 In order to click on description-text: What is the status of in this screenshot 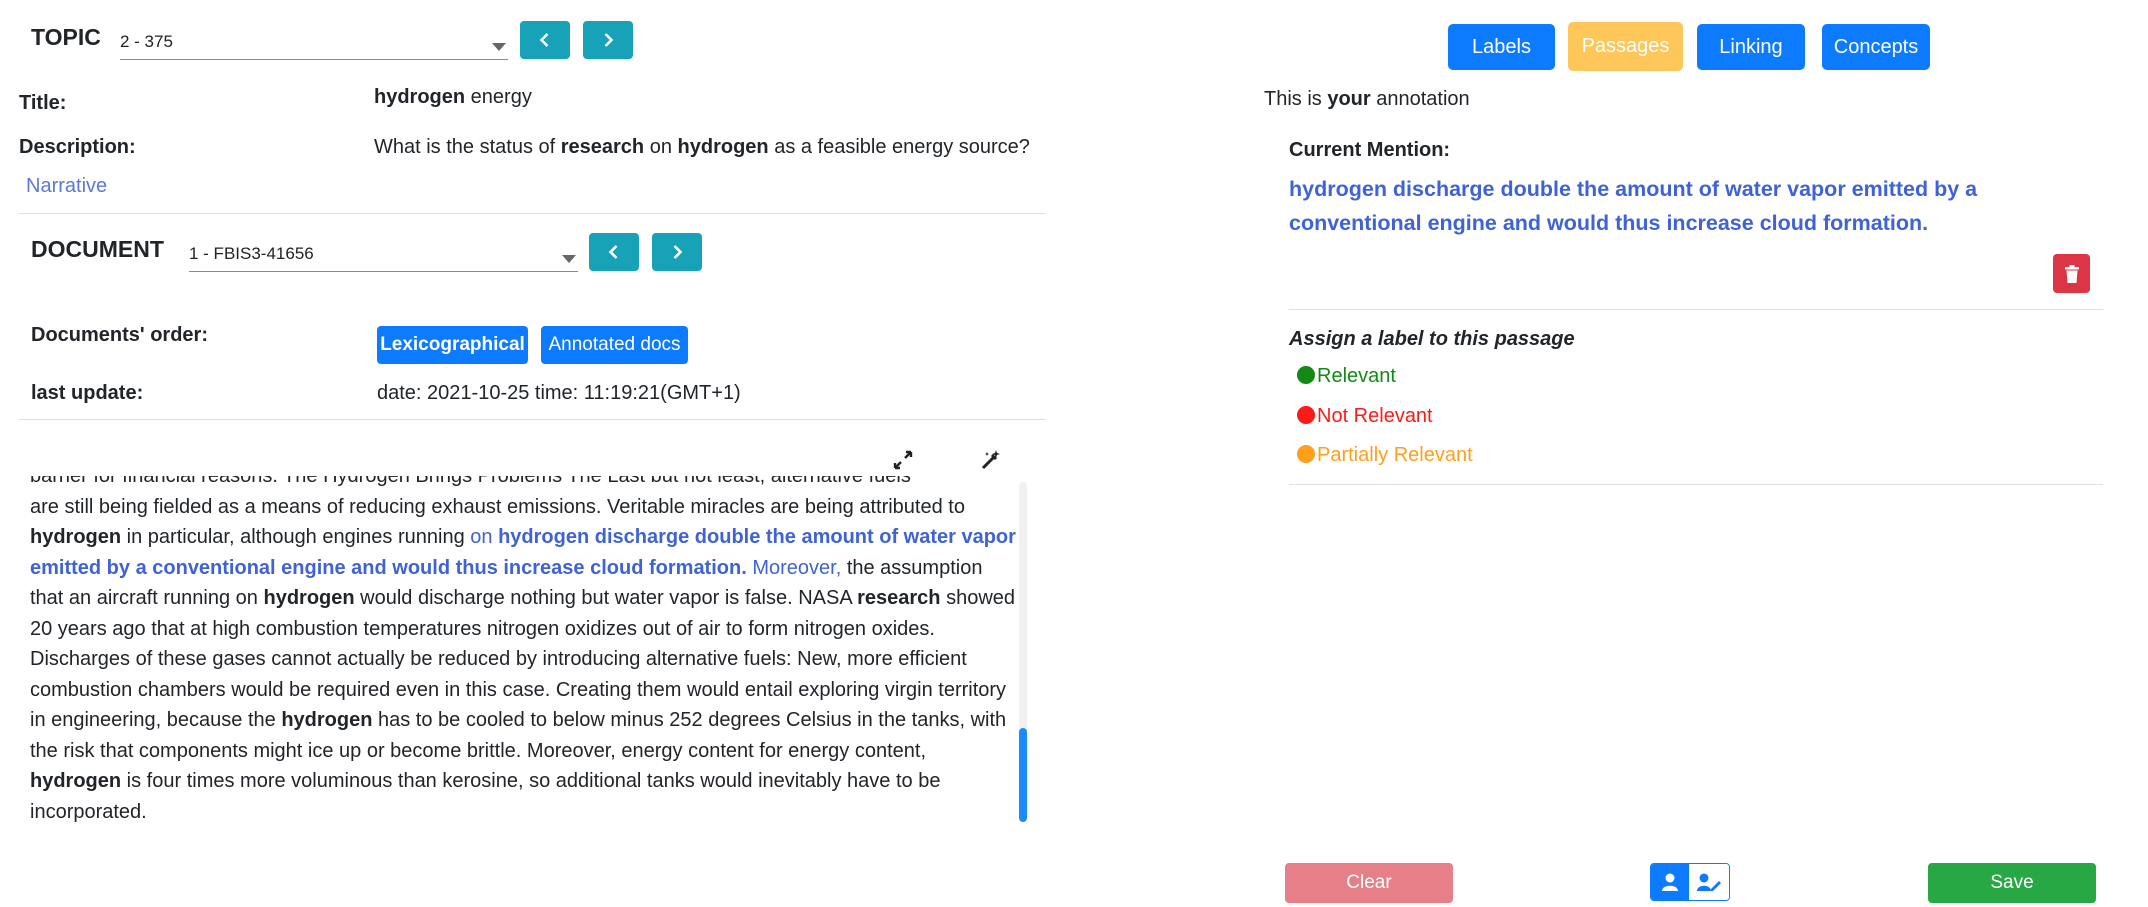, I will do `click(467, 147)`.